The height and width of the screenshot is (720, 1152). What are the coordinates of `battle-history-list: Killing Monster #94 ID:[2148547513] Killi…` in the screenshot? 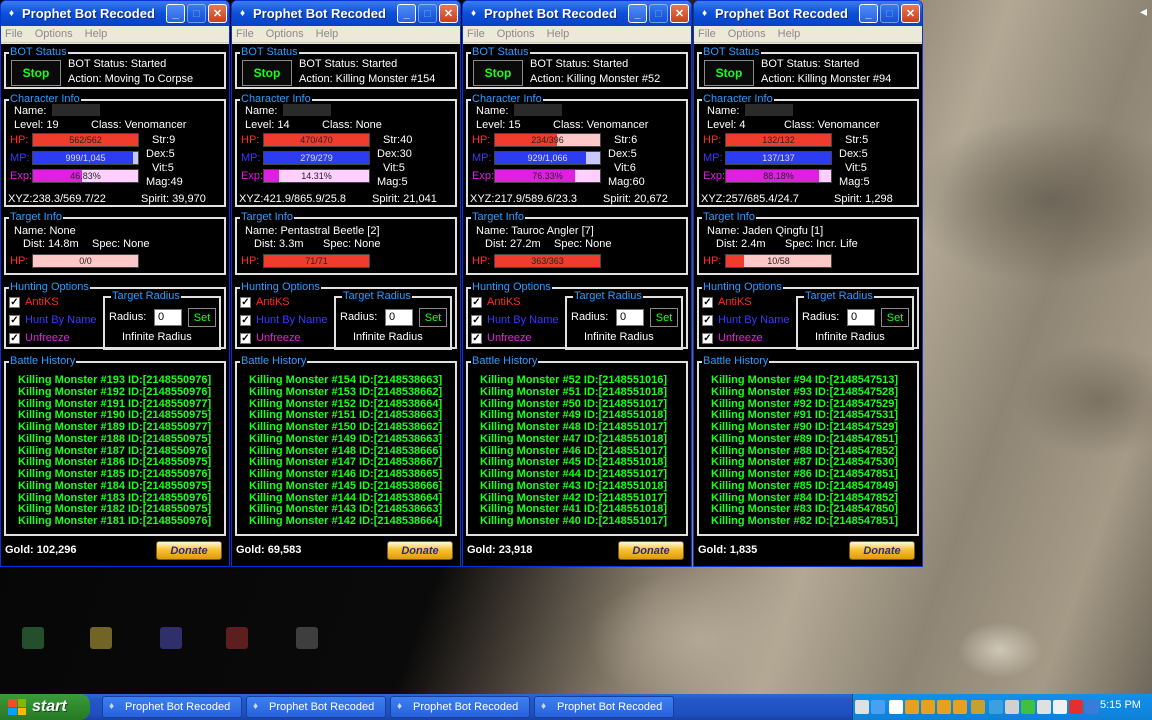 It's located at (813, 451).